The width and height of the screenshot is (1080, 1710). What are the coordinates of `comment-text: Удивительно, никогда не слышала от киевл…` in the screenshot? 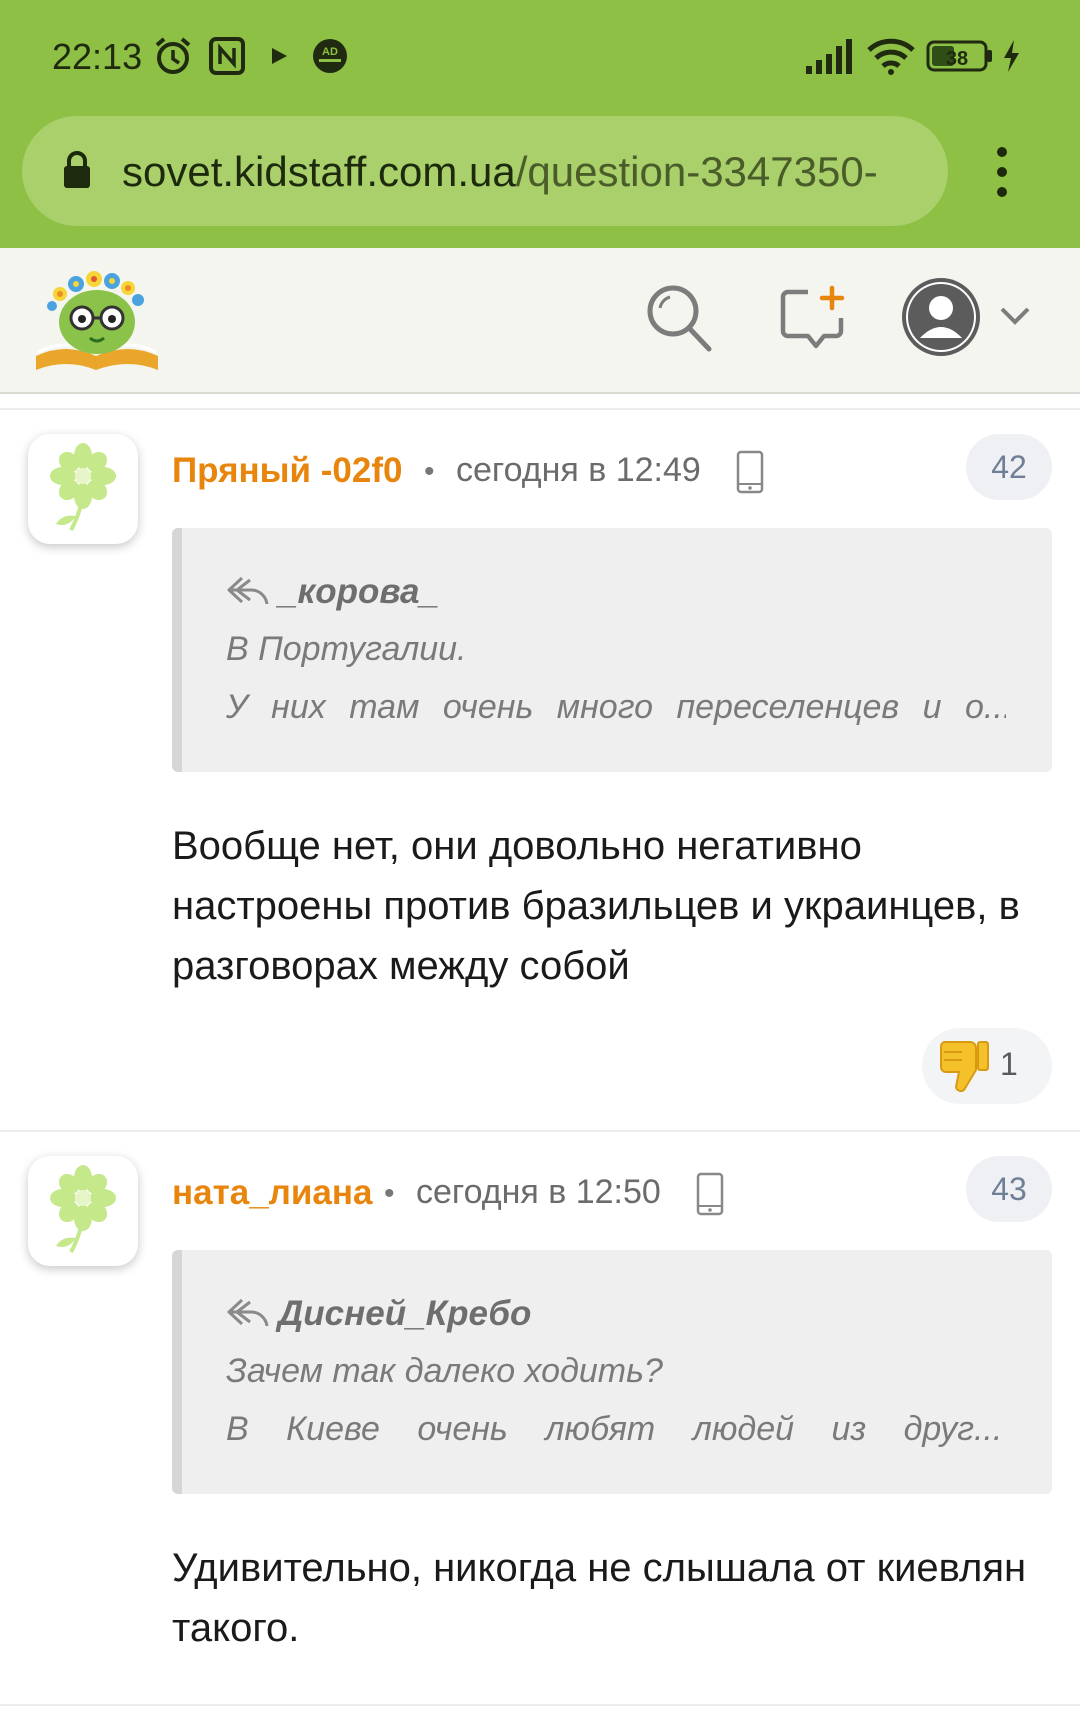 It's located at (599, 1598).